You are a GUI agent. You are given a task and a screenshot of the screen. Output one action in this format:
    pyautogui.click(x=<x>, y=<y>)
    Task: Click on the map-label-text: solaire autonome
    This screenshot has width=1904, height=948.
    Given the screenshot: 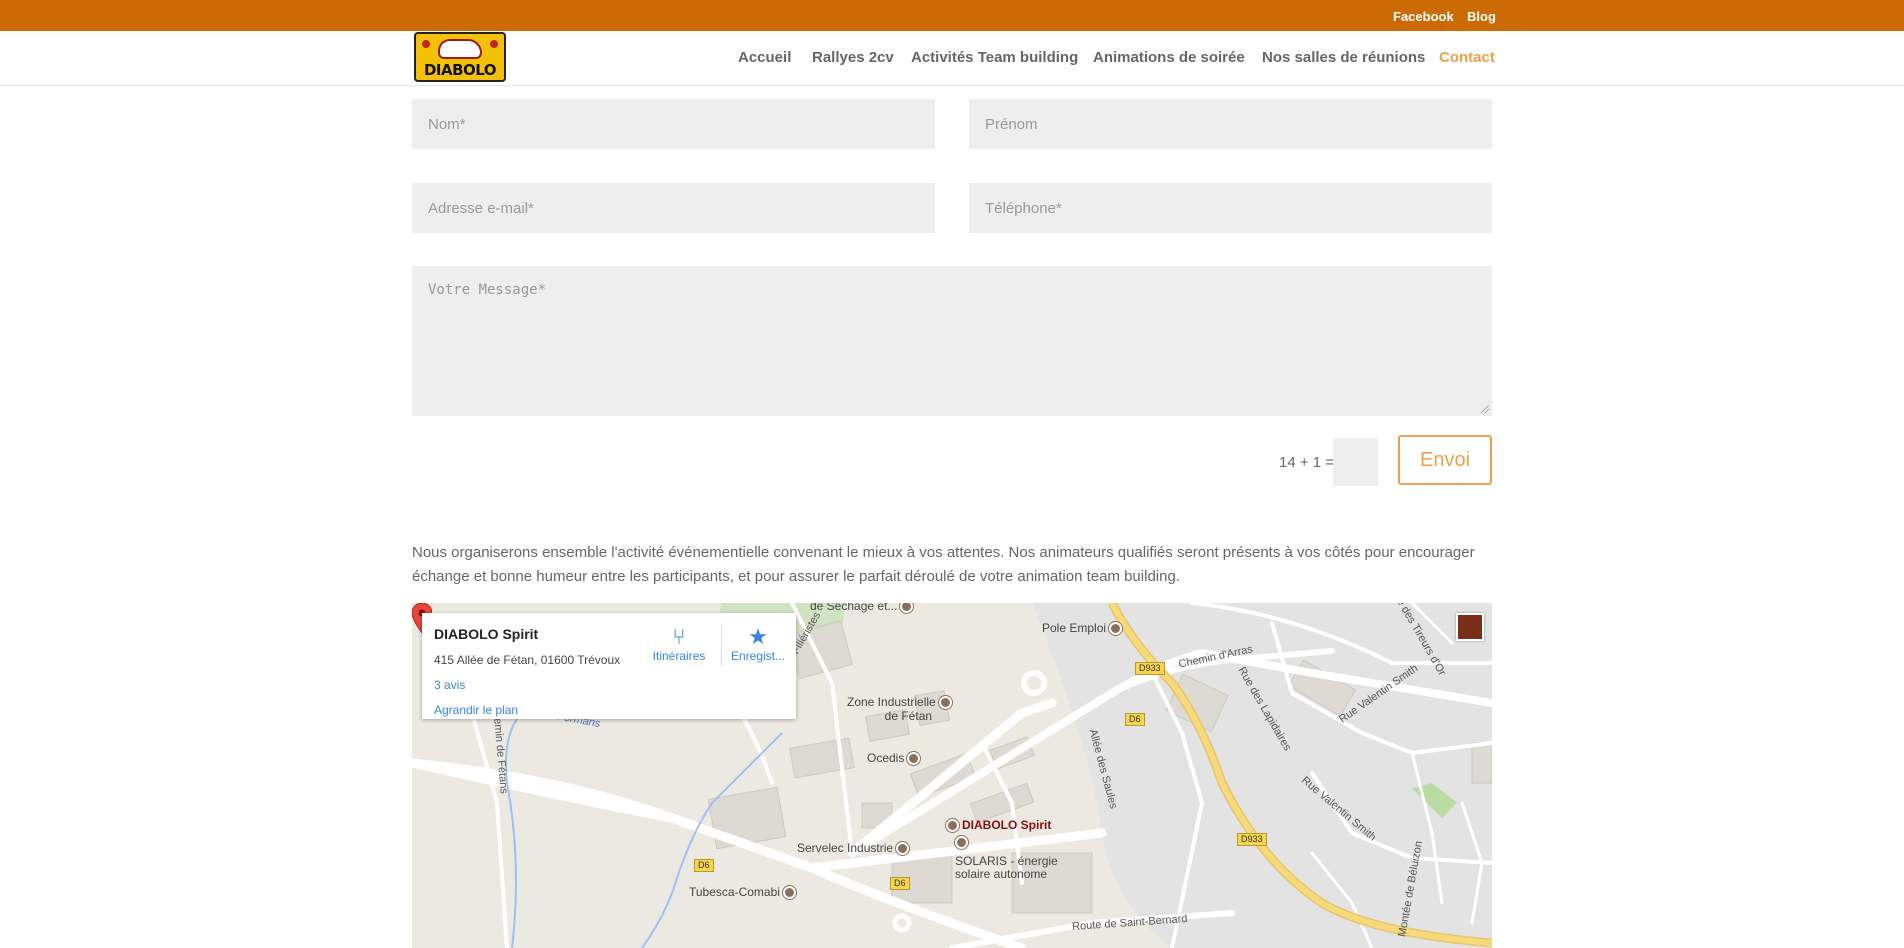 What is the action you would take?
    pyautogui.click(x=1001, y=874)
    